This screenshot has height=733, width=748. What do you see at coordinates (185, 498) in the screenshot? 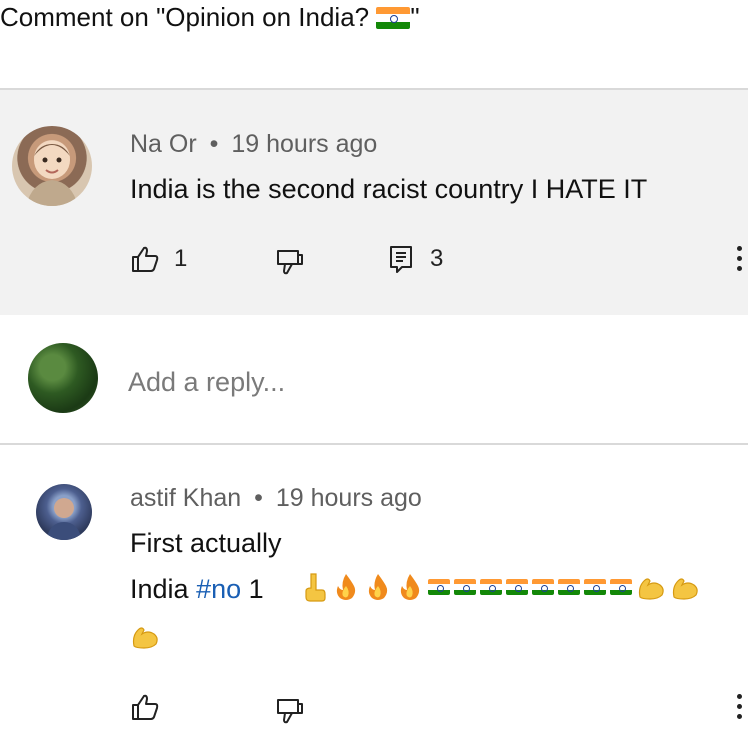
I see `comment-author: astif Khan` at bounding box center [185, 498].